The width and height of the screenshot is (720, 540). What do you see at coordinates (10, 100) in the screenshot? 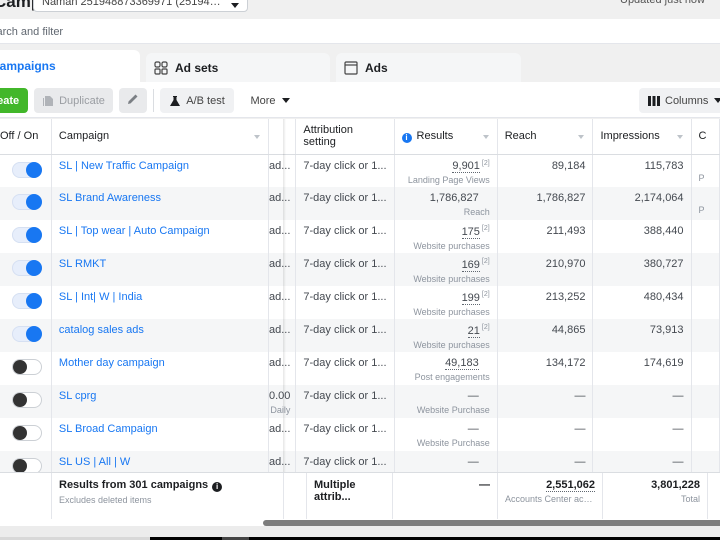
I see `create-button-label: Create` at bounding box center [10, 100].